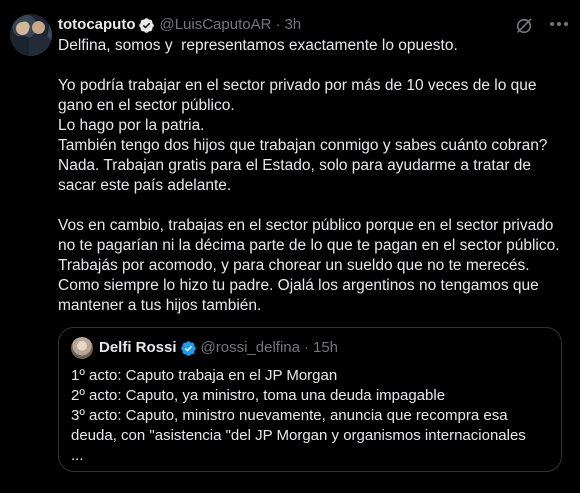 This screenshot has height=493, width=580. What do you see at coordinates (138, 348) in the screenshot?
I see `quoted-display-name: Delfi Rossi` at bounding box center [138, 348].